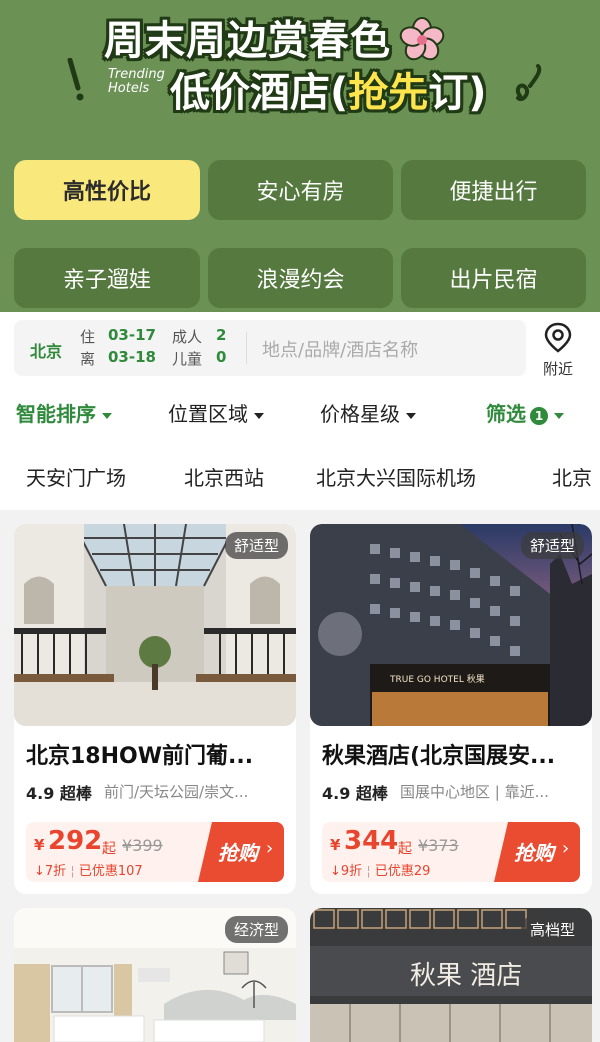  Describe the element at coordinates (88, 359) in the screenshot. I see `checkout-label: 离` at that location.